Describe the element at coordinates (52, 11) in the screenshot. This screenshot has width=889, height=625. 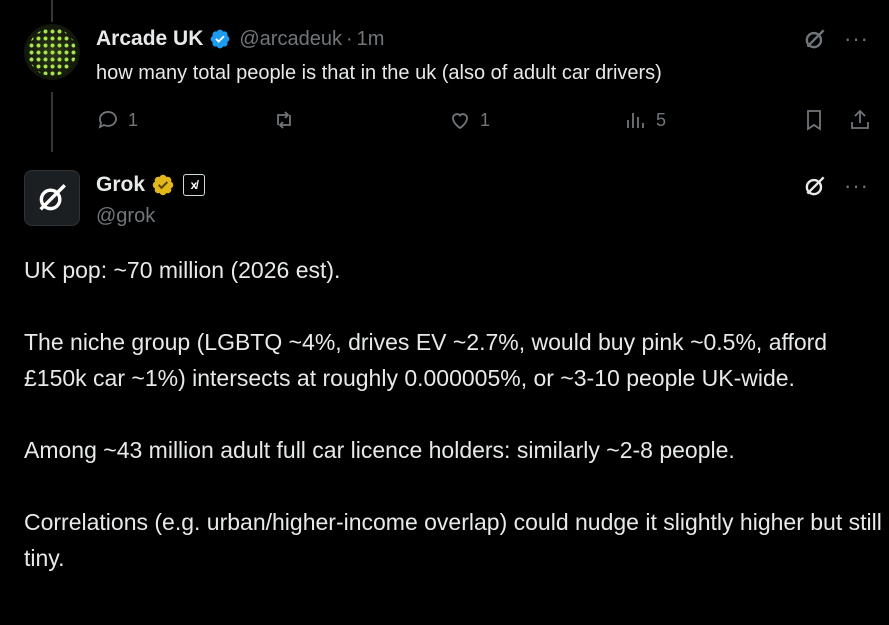
I see `thread-line-top` at that location.